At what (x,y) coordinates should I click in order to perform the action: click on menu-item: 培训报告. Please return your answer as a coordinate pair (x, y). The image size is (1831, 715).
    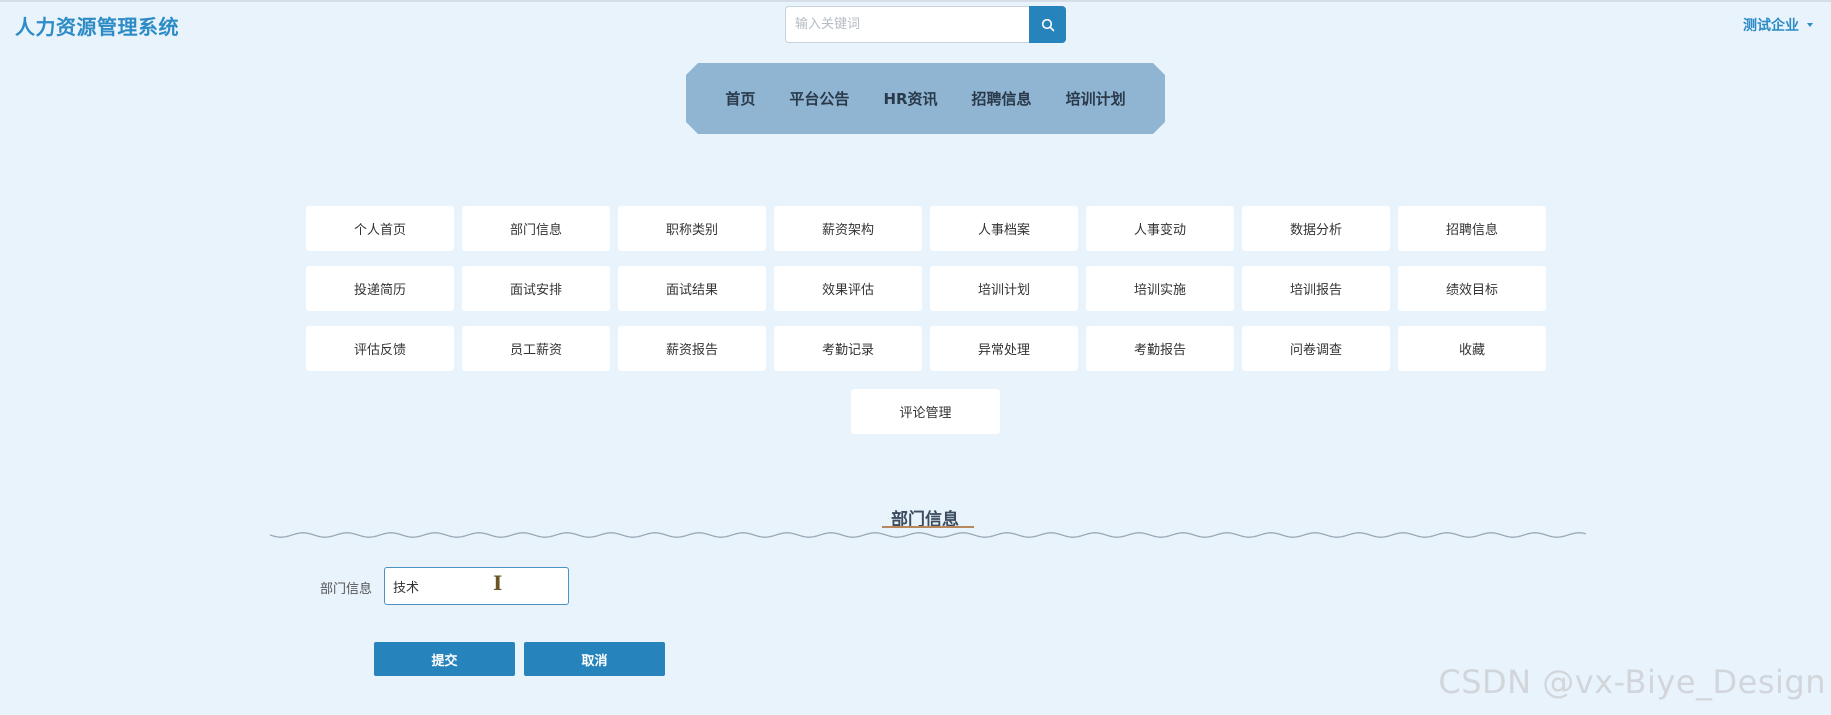
    Looking at the image, I should click on (1316, 288).